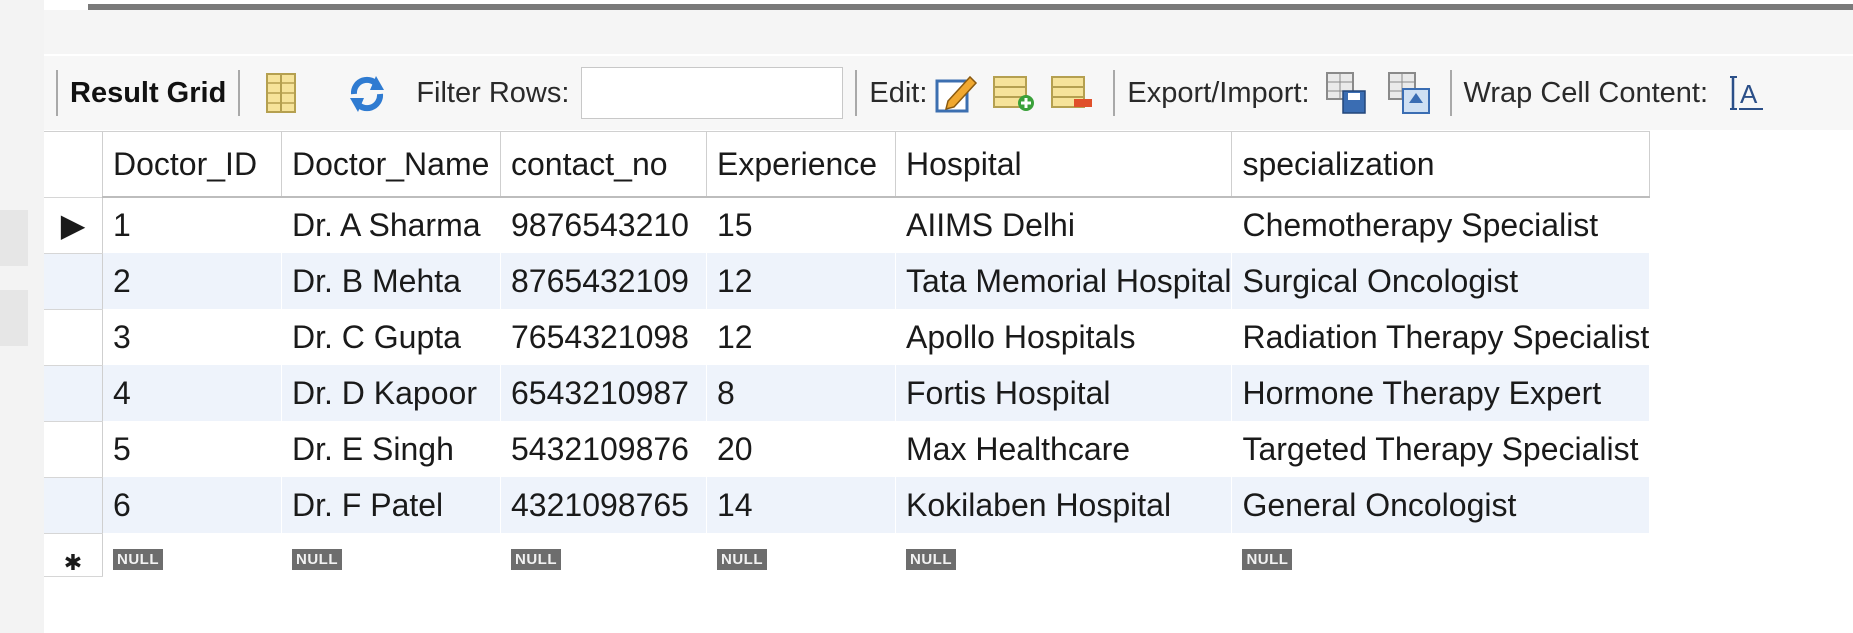 This screenshot has width=1853, height=633. What do you see at coordinates (801, 449) in the screenshot?
I see `cell-experience: 20` at bounding box center [801, 449].